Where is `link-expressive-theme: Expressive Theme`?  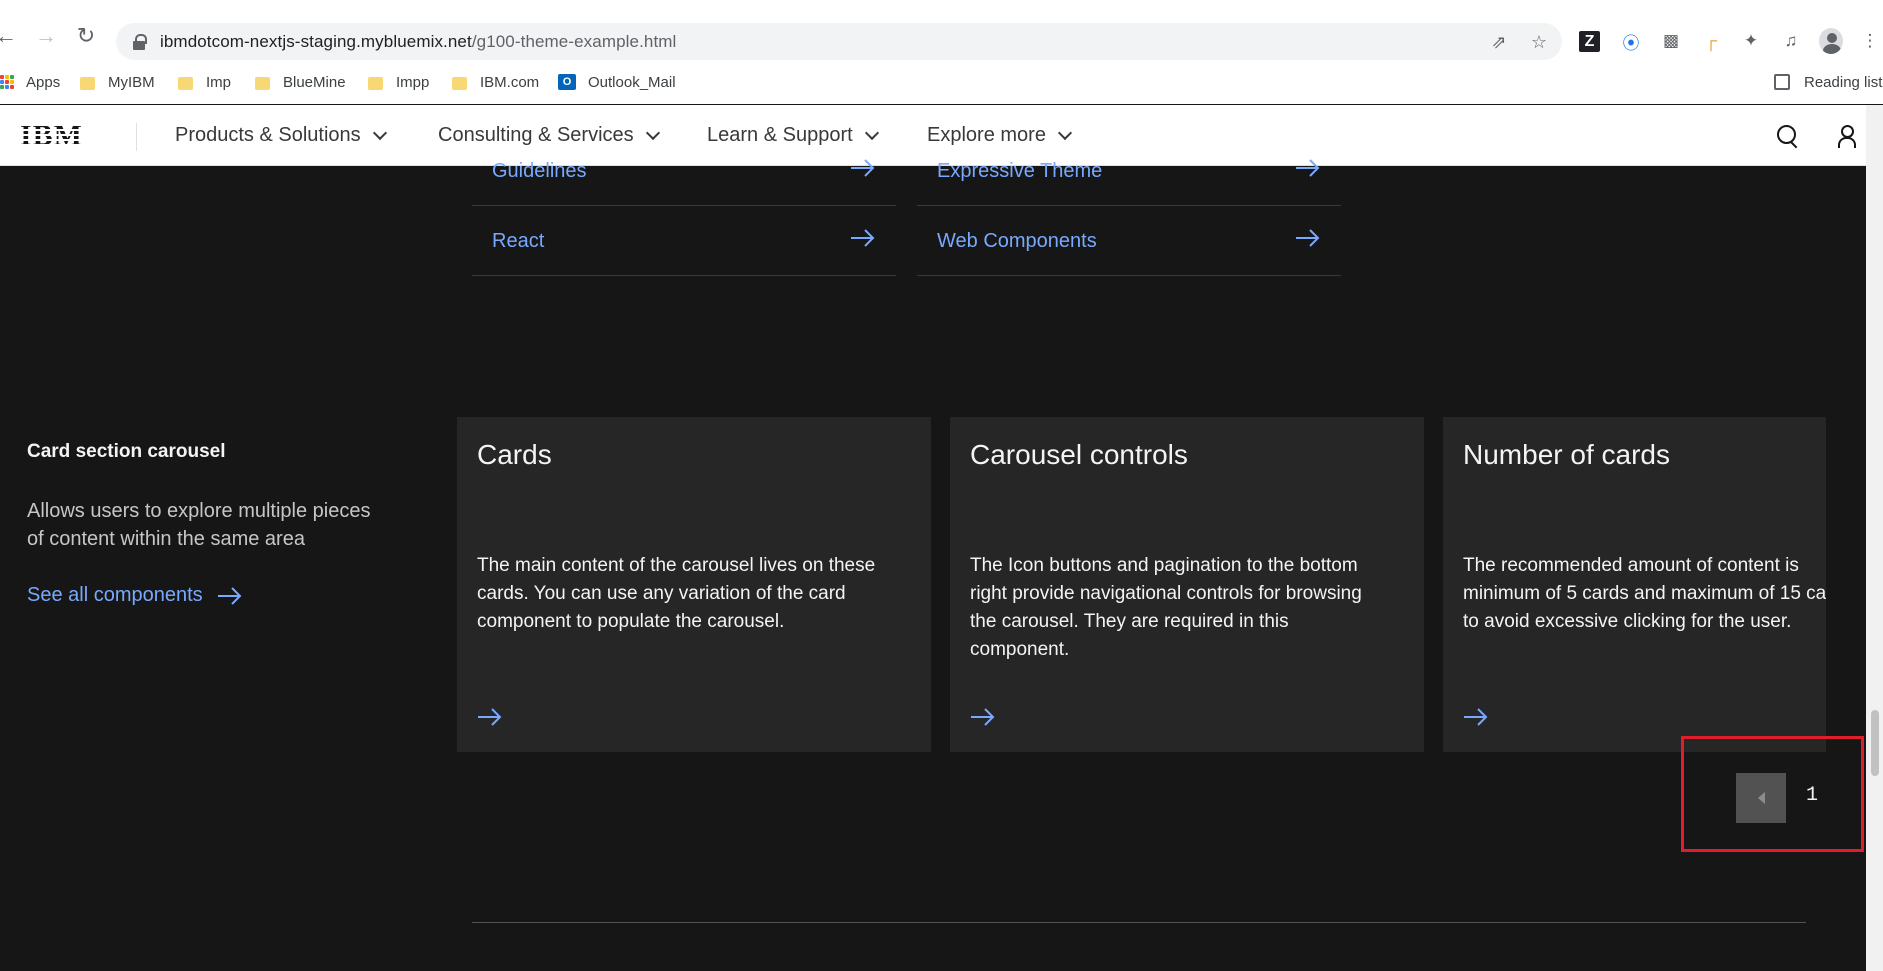 link-expressive-theme: Expressive Theme is located at coordinates (1129, 172).